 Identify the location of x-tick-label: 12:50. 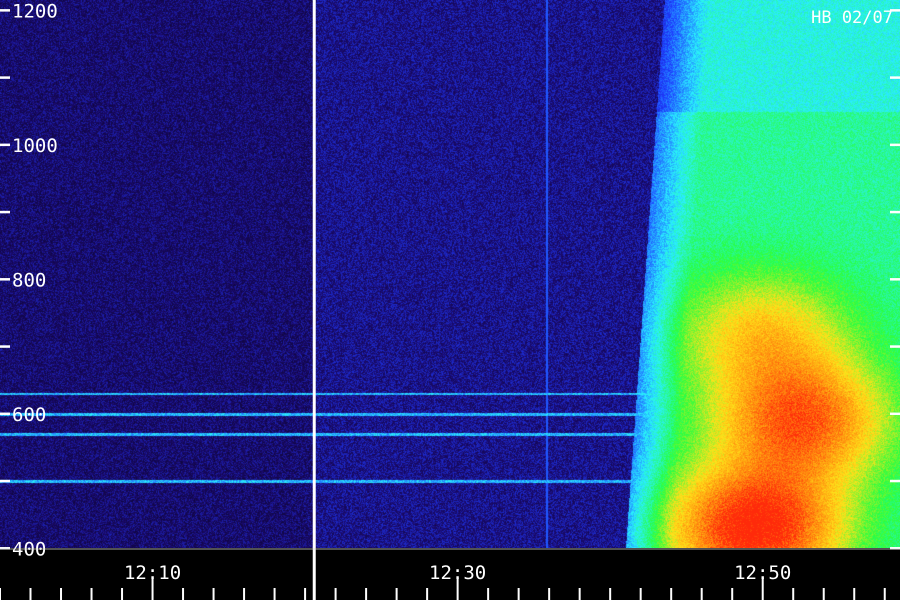
(762, 573).